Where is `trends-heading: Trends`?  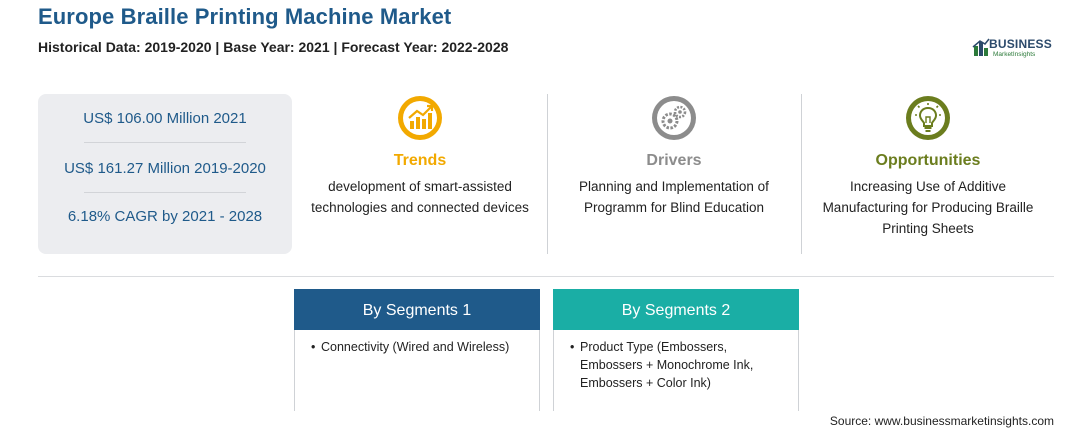 trends-heading: Trends is located at coordinates (420, 160).